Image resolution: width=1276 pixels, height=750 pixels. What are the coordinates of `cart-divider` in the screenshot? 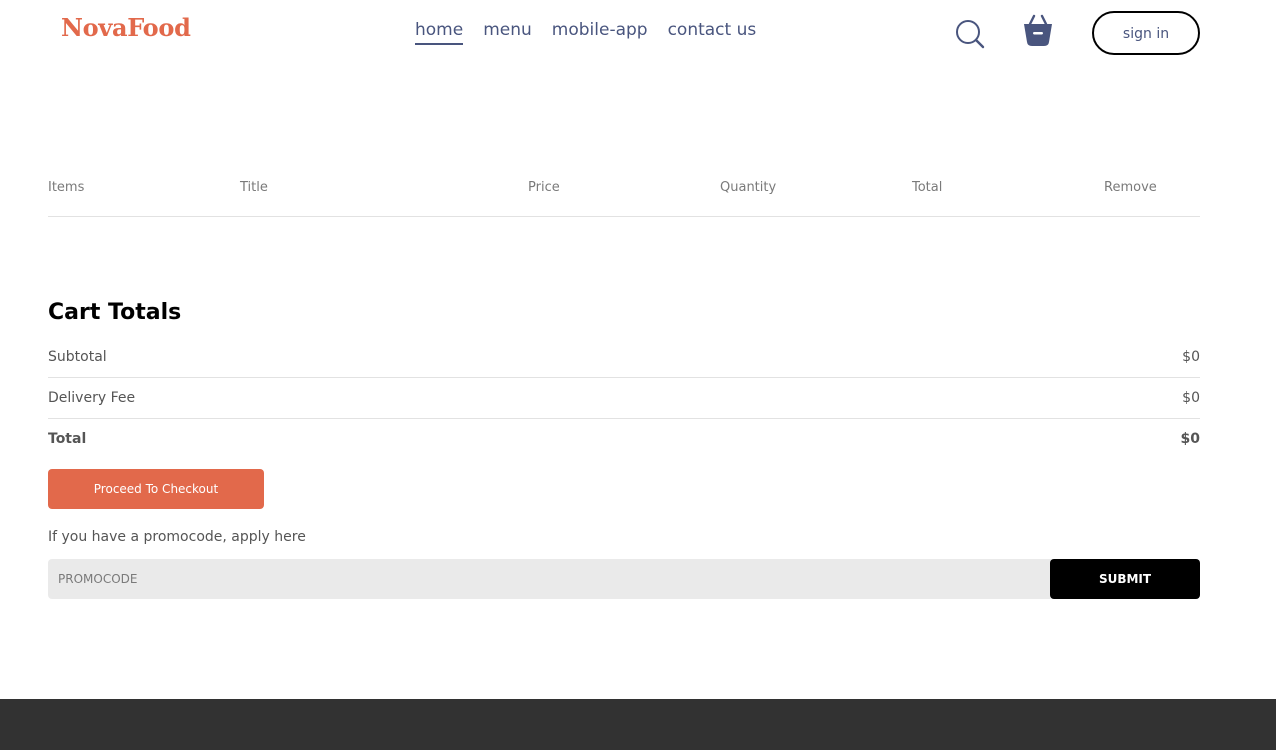 It's located at (624, 216).